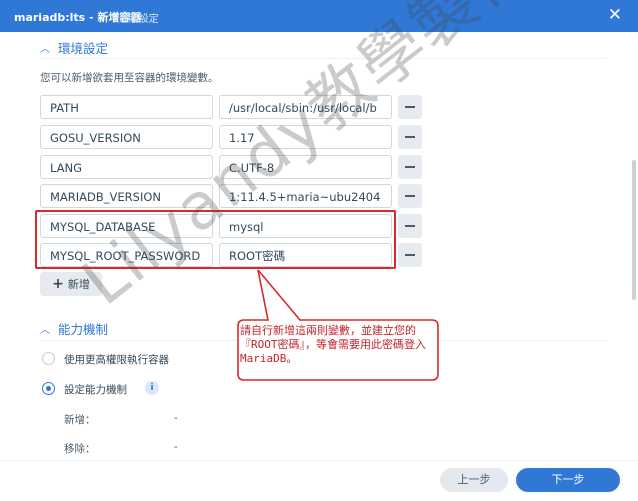 This screenshot has width=638, height=501. I want to click on privileged-label: 使用更高權限執行容器, so click(116, 360).